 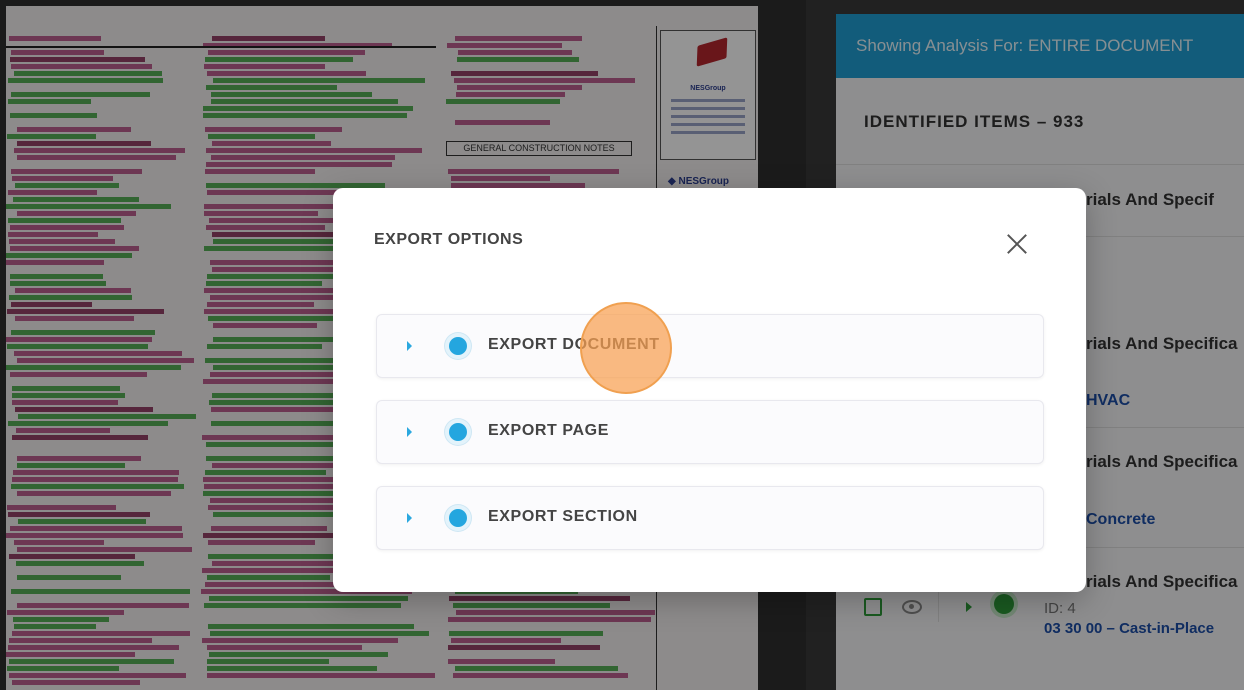 I want to click on export-section-option: EXPORT SECTION, so click(x=710, y=518).